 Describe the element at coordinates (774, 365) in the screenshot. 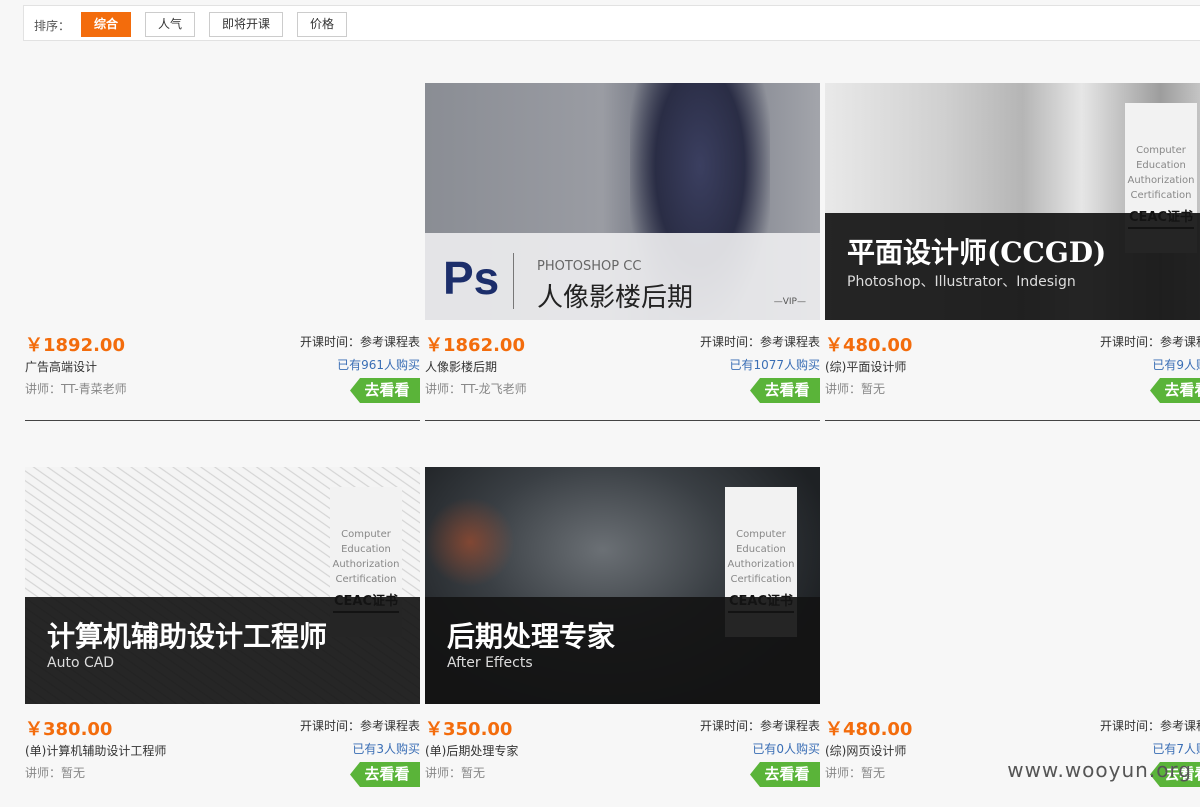

I see `course-purchase-count: 已有1077人购买` at that location.